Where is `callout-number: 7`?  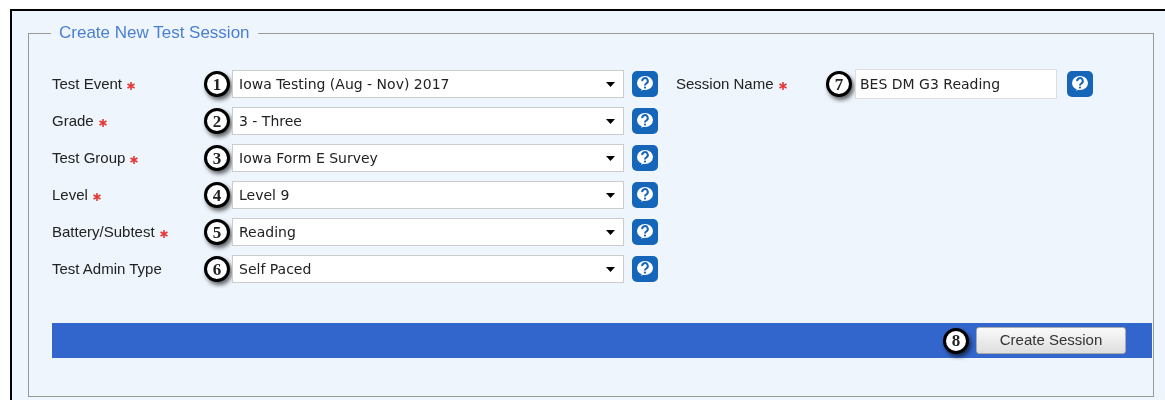
callout-number: 7 is located at coordinates (839, 84).